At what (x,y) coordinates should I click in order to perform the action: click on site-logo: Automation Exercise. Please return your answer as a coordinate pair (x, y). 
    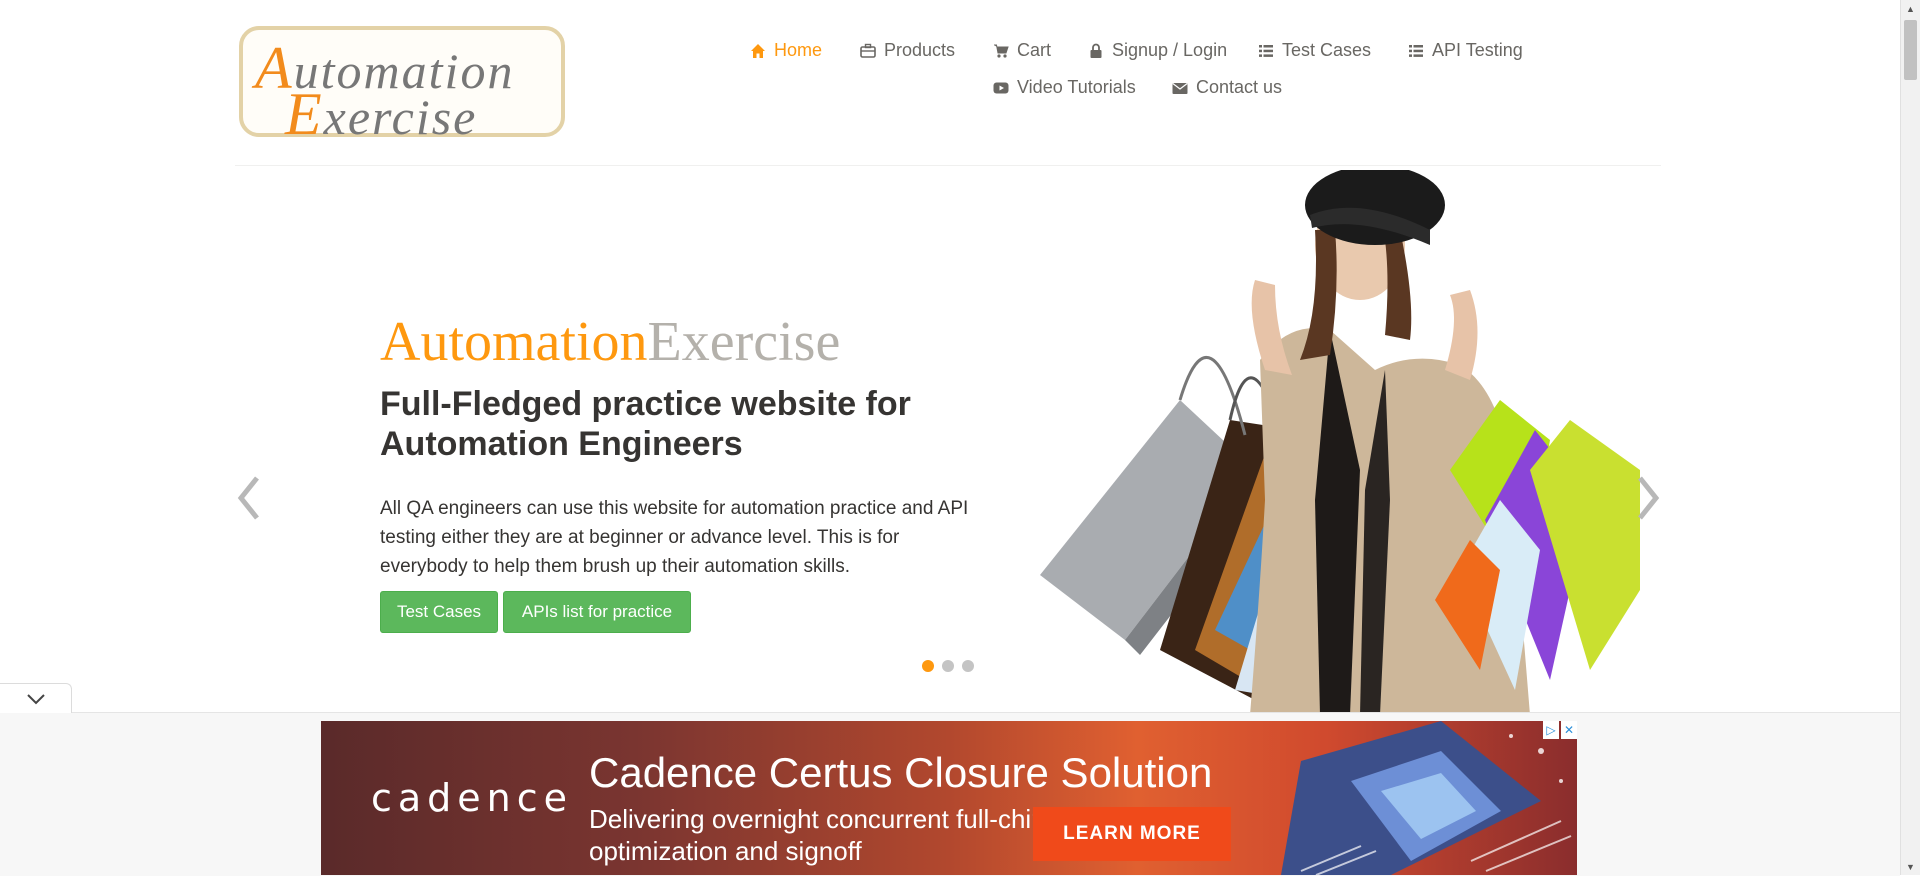
    Looking at the image, I should click on (402, 86).